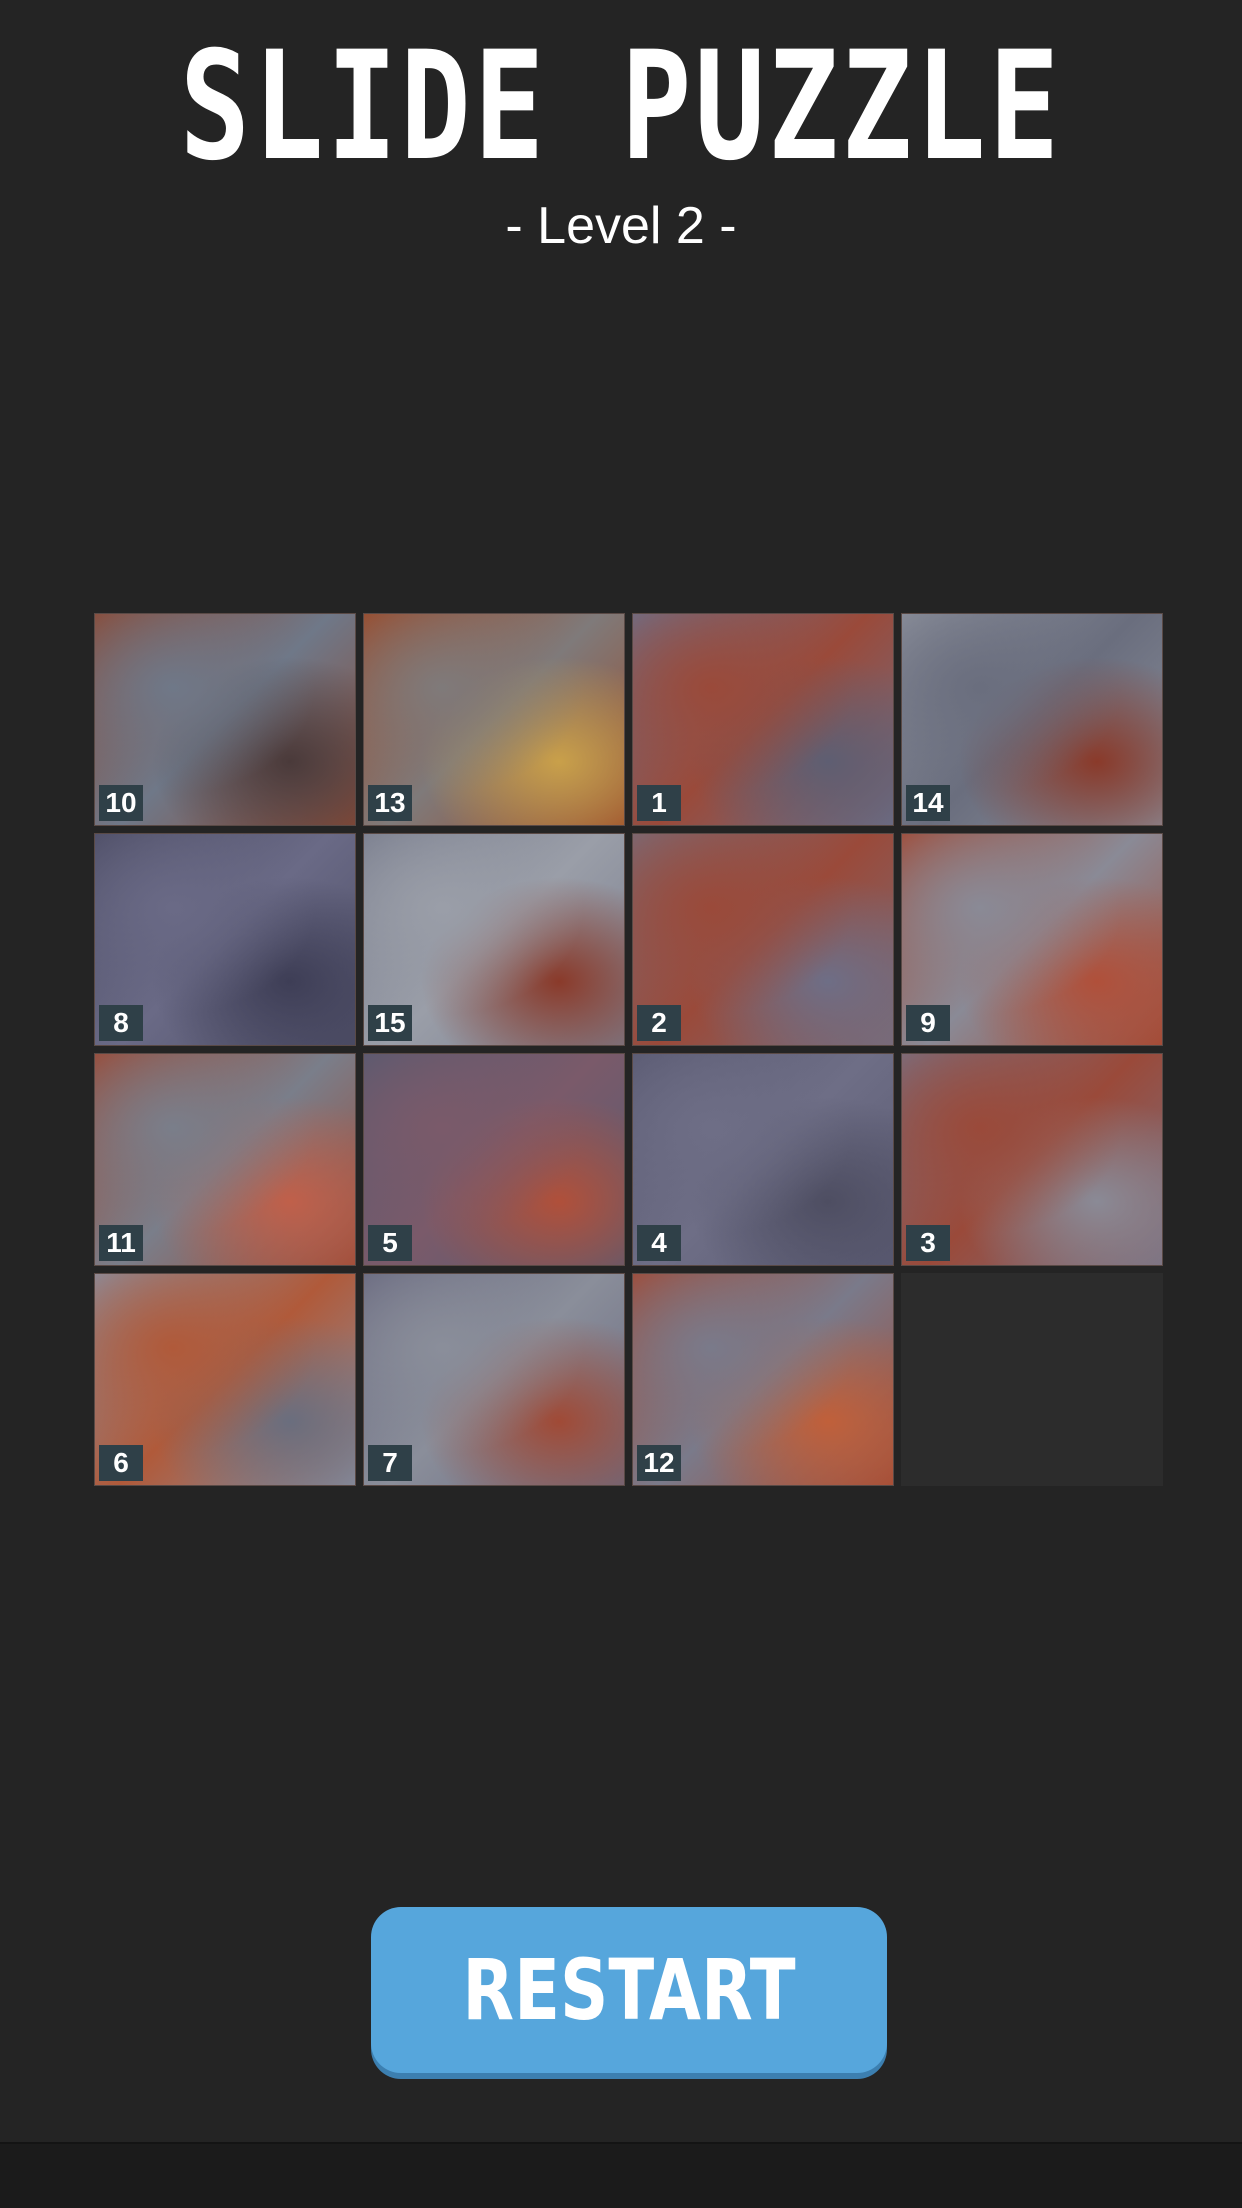 This screenshot has height=2208, width=1242. I want to click on tile-number: 14, so click(928, 803).